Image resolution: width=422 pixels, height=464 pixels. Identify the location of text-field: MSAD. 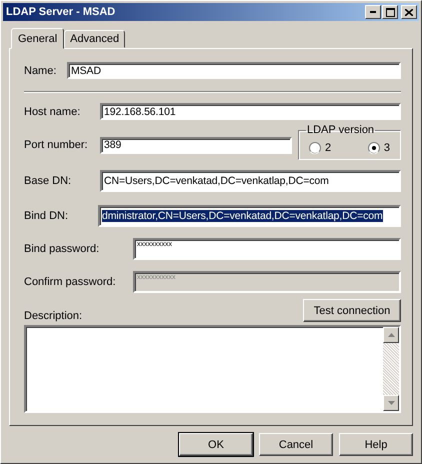
(234, 70).